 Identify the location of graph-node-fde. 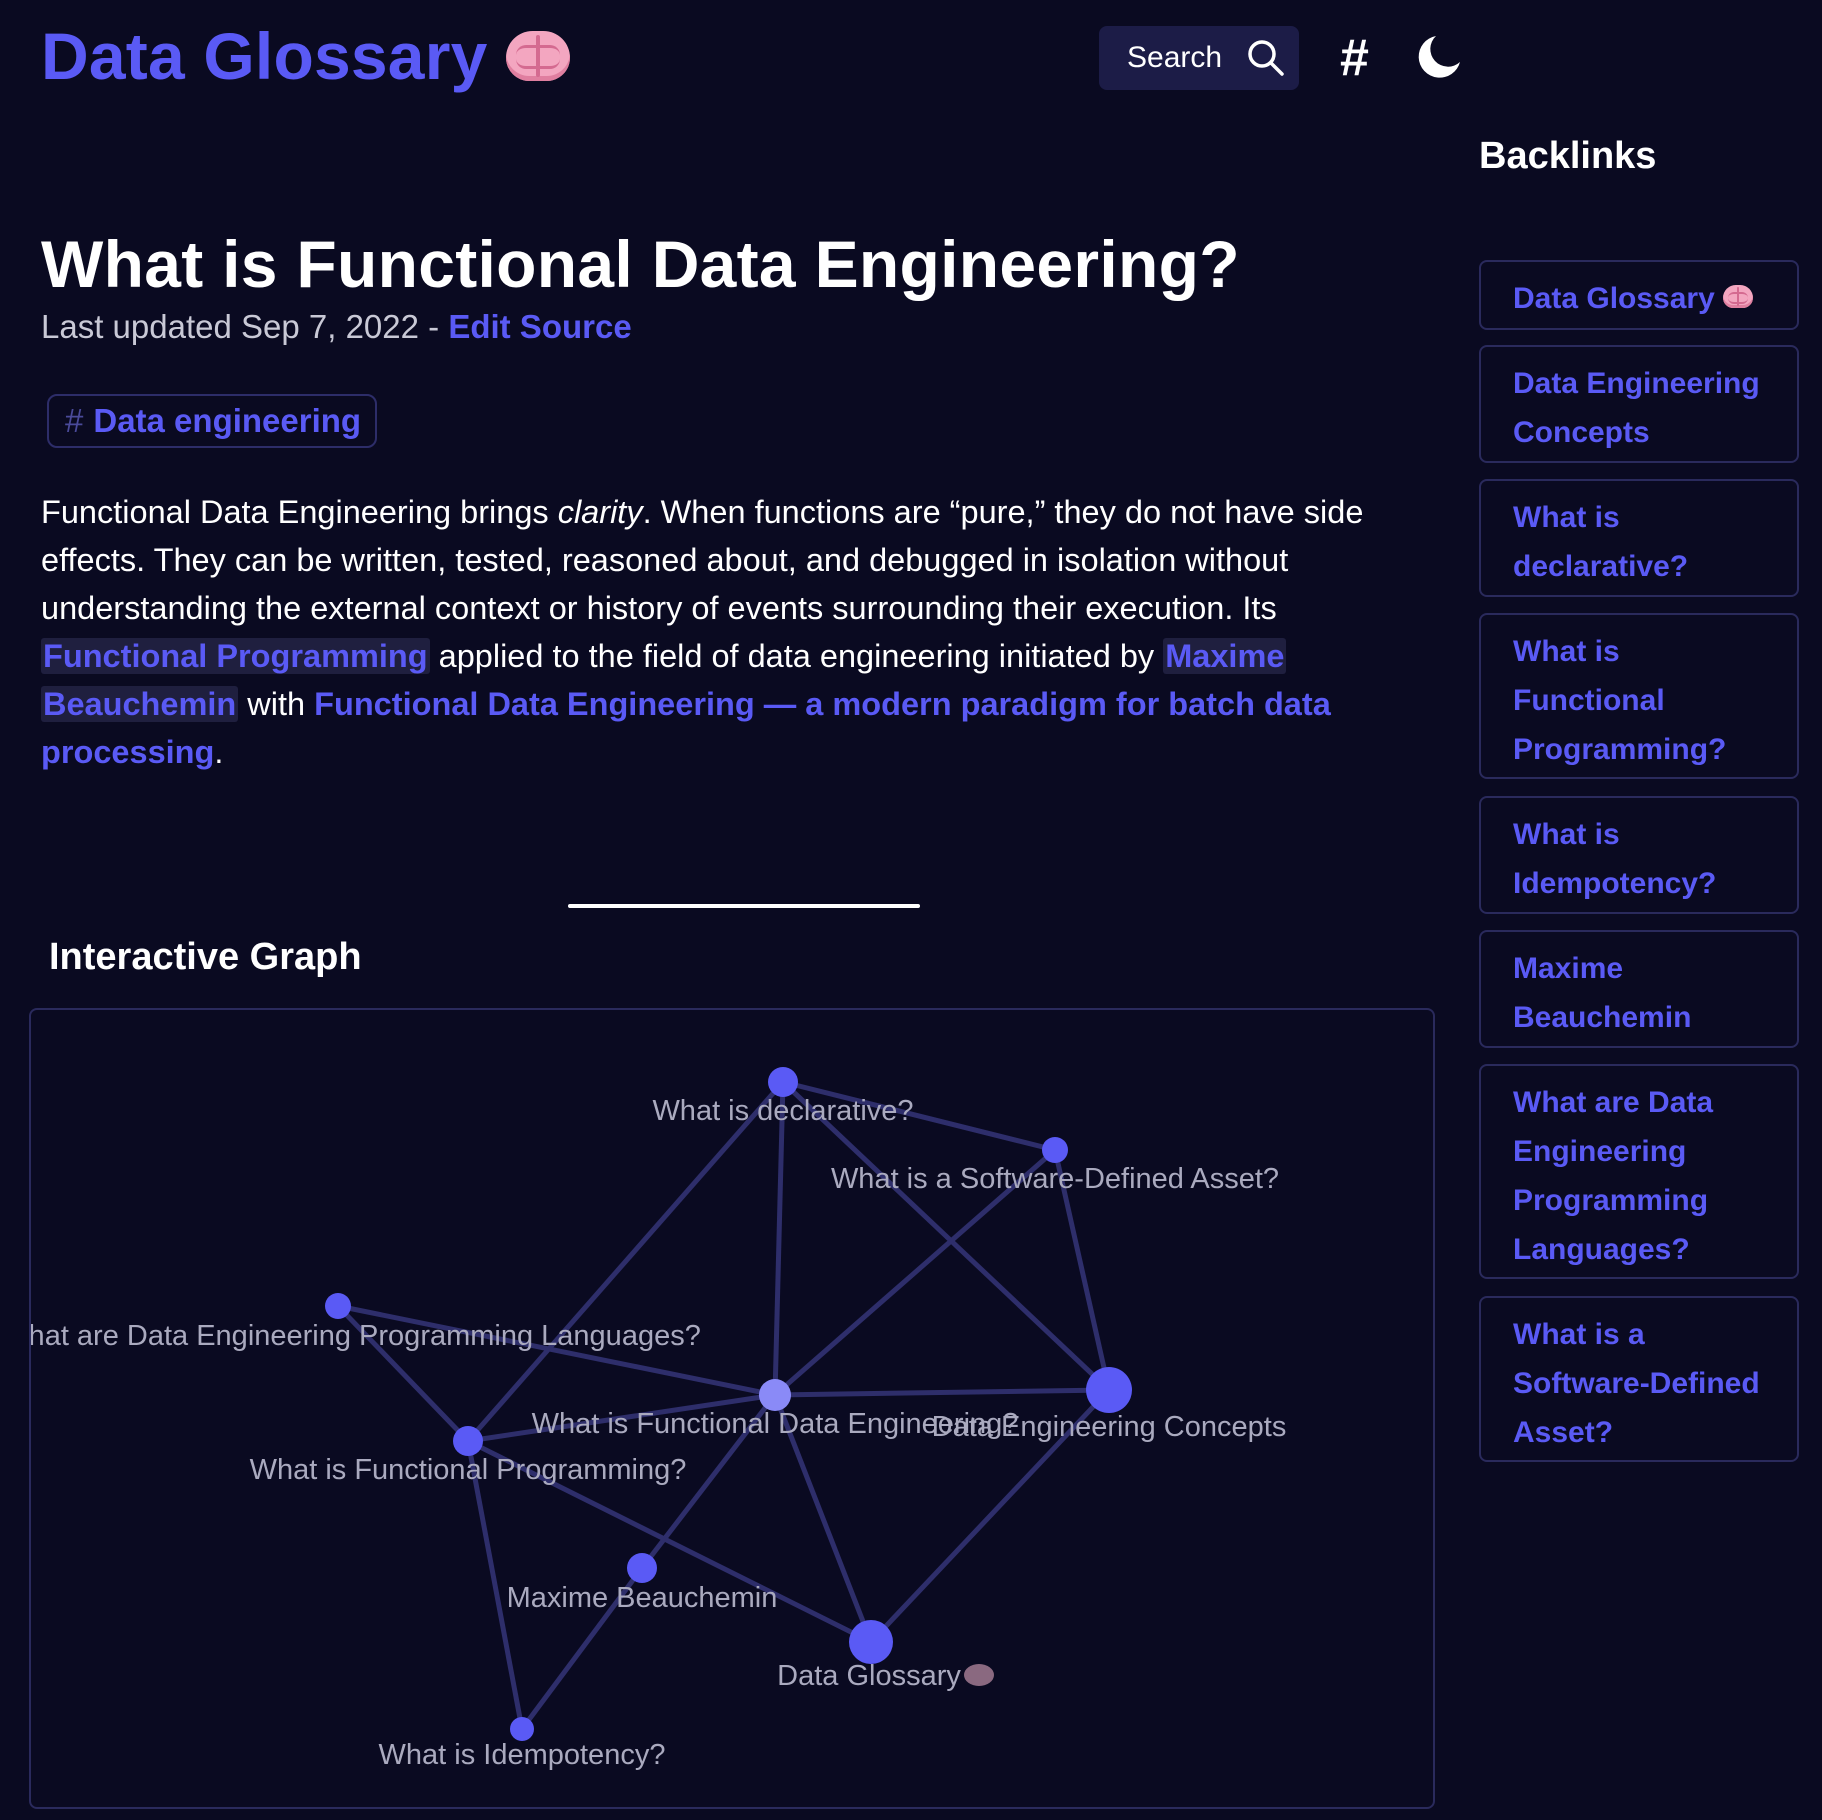
(775, 1395).